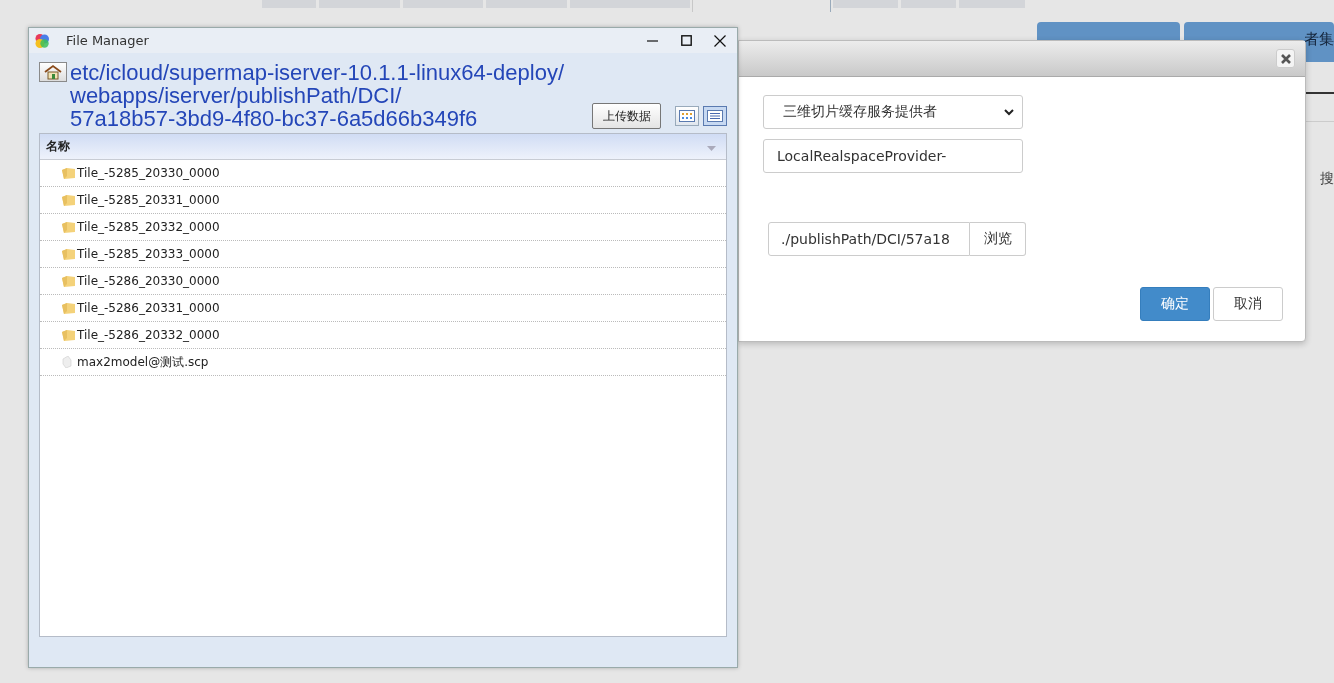  I want to click on window-title: File Manager, so click(108, 40).